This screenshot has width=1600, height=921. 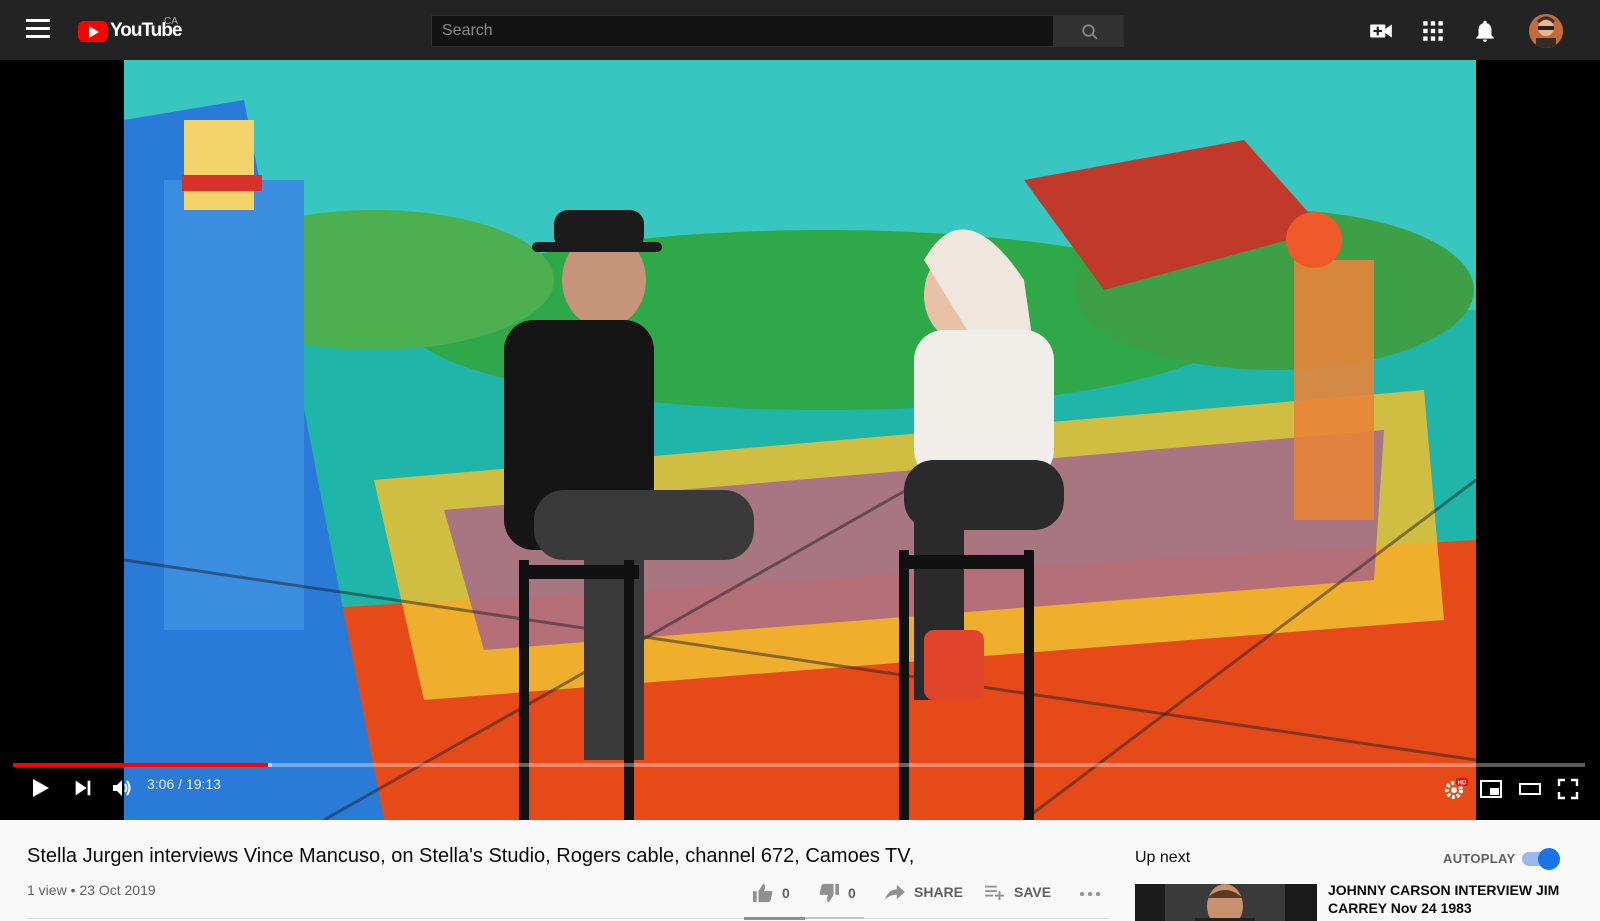 I want to click on hd-badge: HD, so click(x=1462, y=784).